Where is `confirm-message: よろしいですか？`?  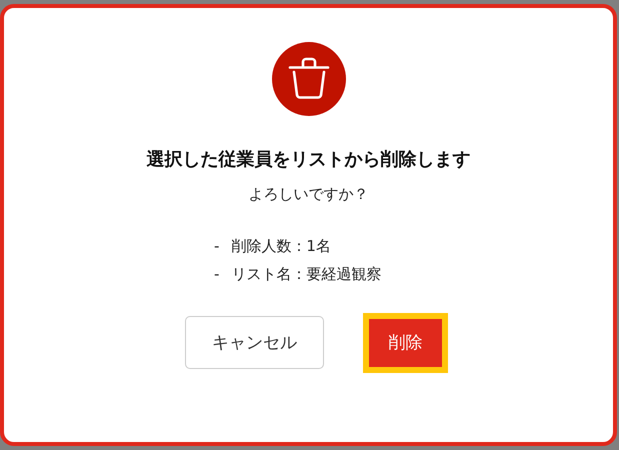
confirm-message: よろしいですか？ is located at coordinates (308, 194).